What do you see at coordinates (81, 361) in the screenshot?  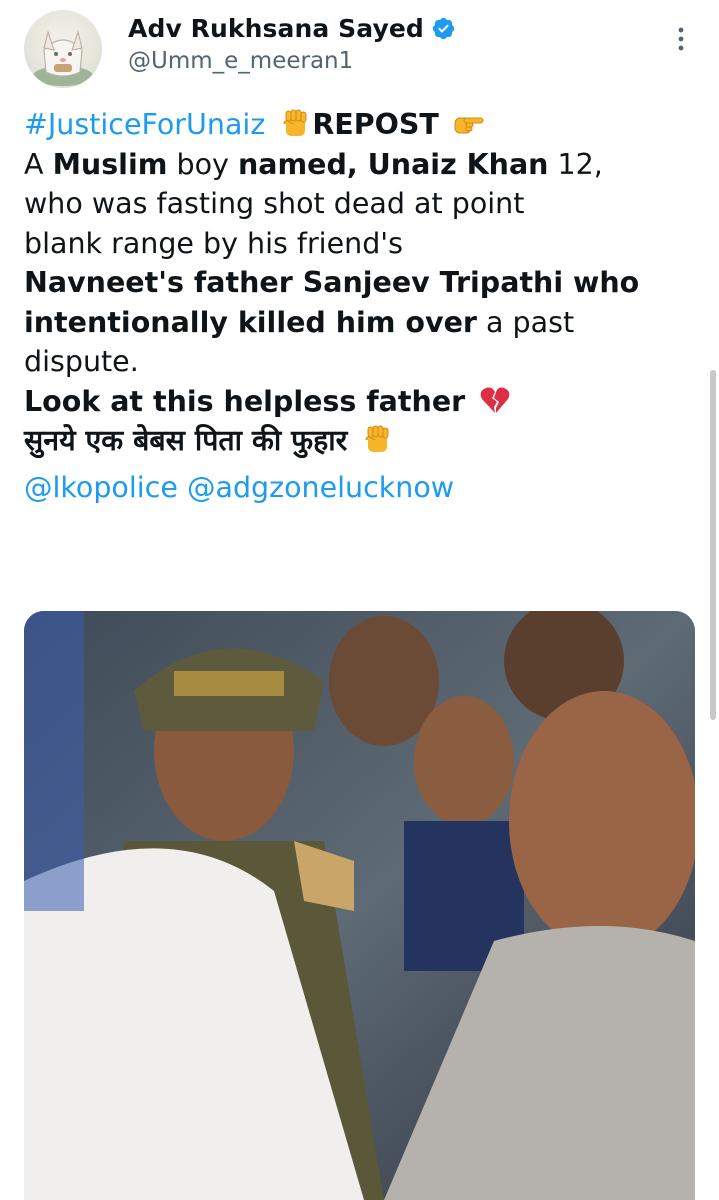 I see `tweet-line-7: dispute.` at bounding box center [81, 361].